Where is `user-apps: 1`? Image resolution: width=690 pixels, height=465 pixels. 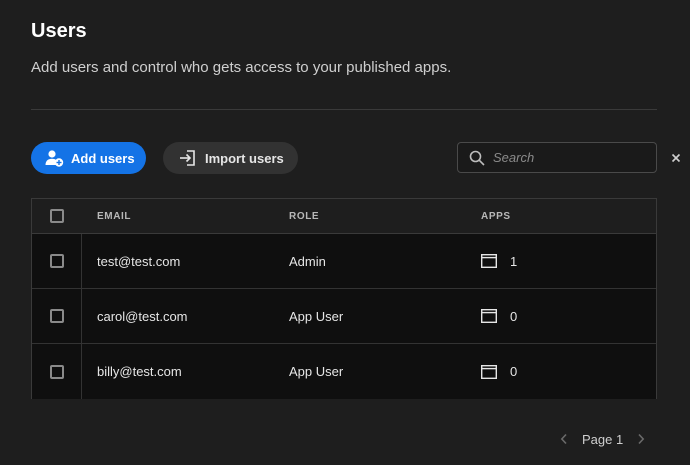 user-apps: 1 is located at coordinates (499, 261).